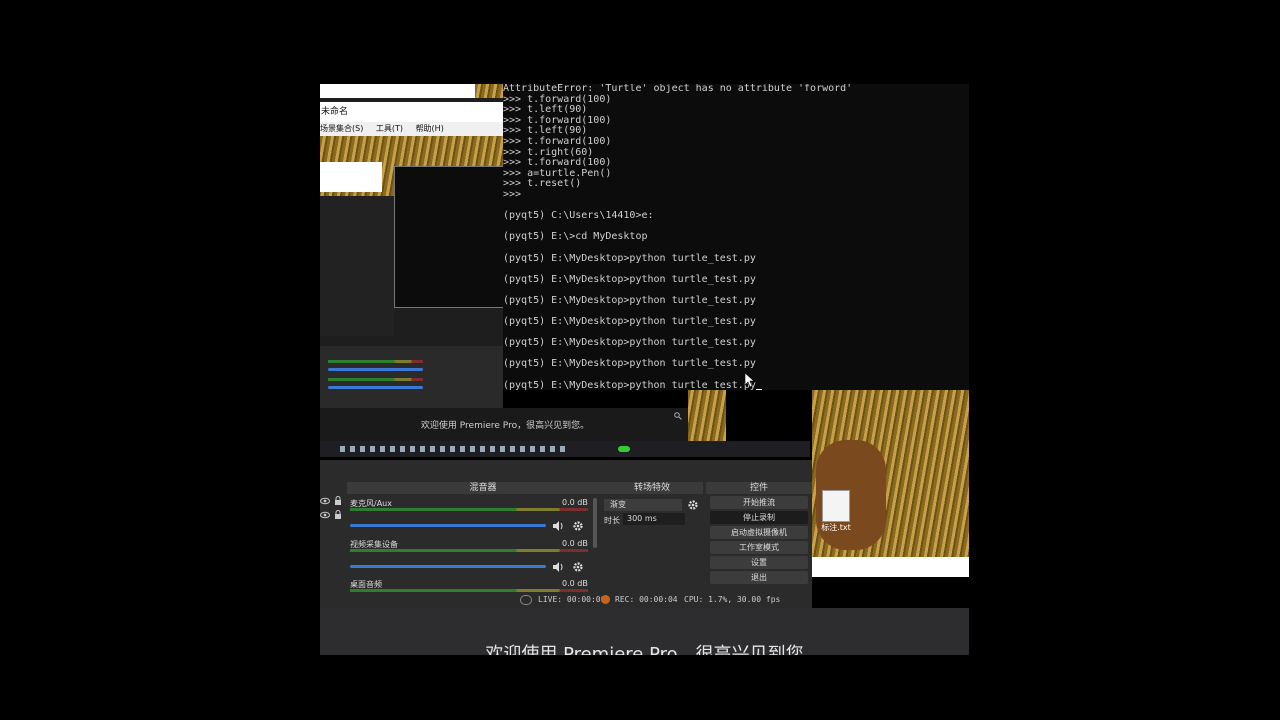  I want to click on settings-button: 设置, so click(759, 562).